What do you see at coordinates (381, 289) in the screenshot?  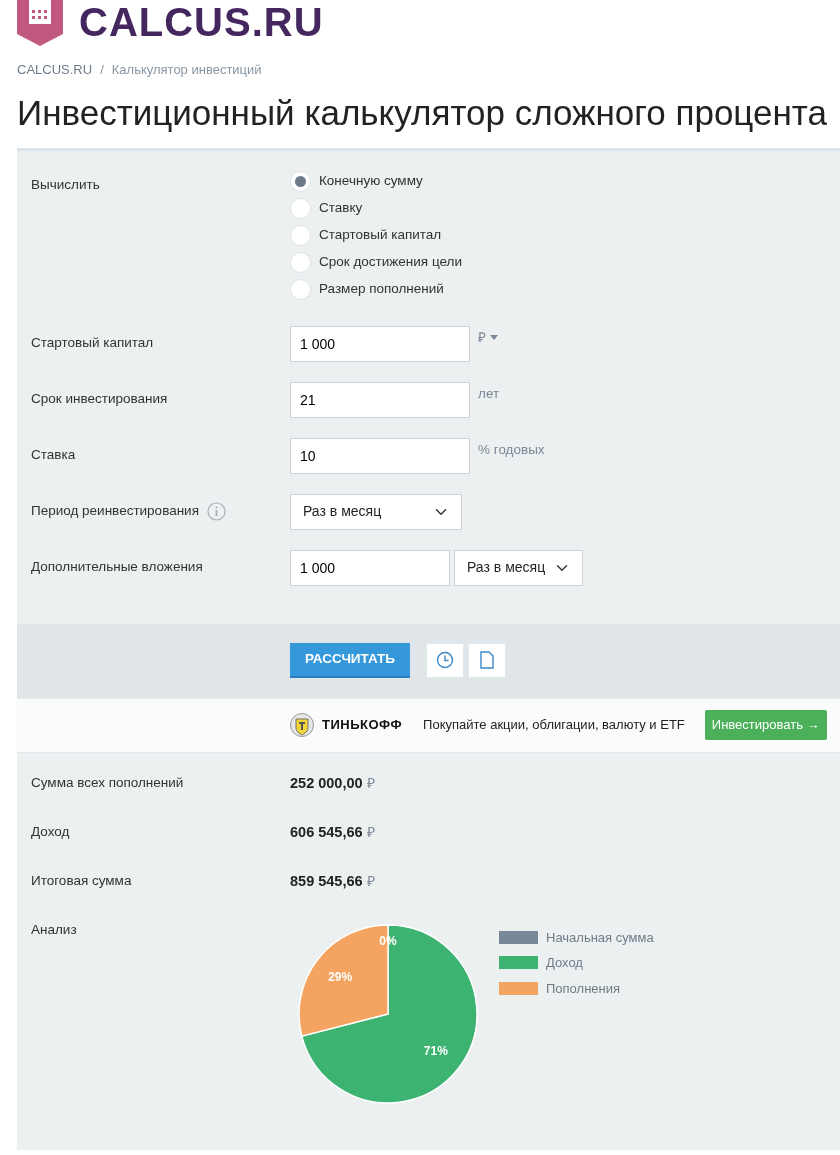 I see `radio-label: Размер пополнений` at bounding box center [381, 289].